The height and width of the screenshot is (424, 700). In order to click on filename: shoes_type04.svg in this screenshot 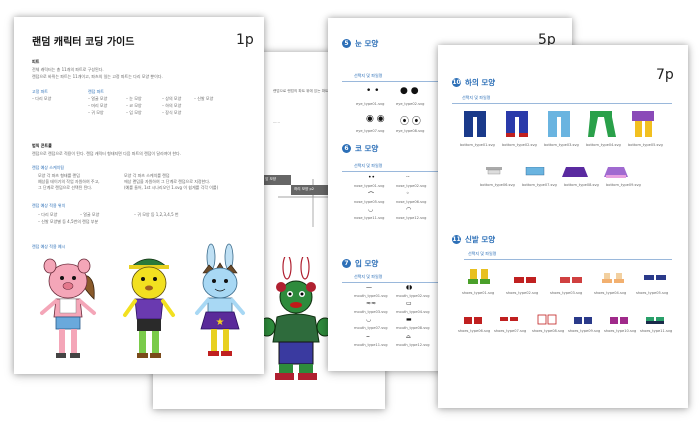, I will do `click(610, 293)`.